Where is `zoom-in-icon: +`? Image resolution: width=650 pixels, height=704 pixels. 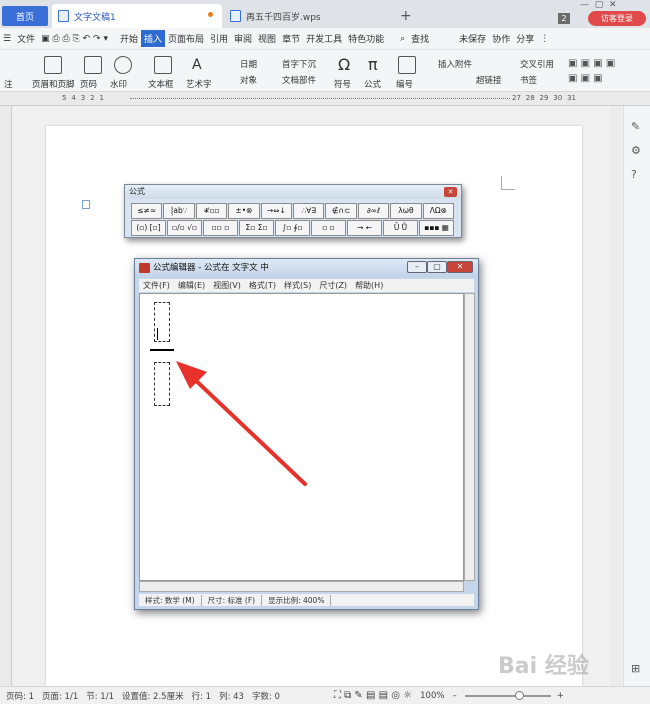
zoom-in-icon: + is located at coordinates (560, 696).